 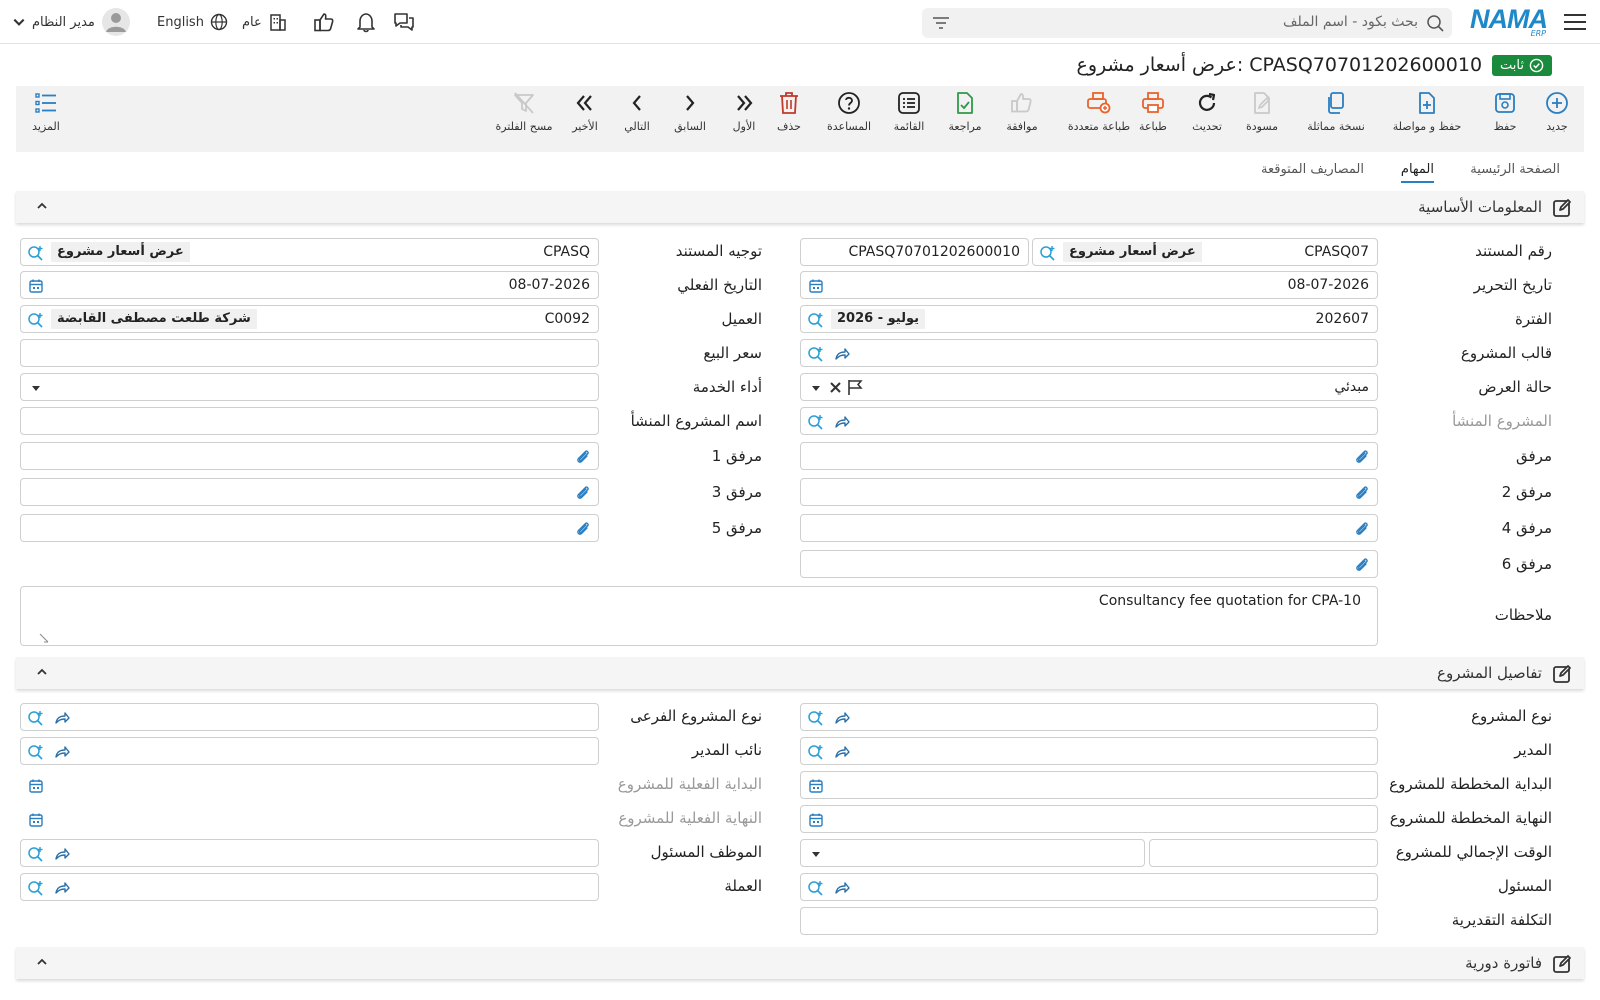 What do you see at coordinates (265, 22) in the screenshot?
I see `branch-selector: عام` at bounding box center [265, 22].